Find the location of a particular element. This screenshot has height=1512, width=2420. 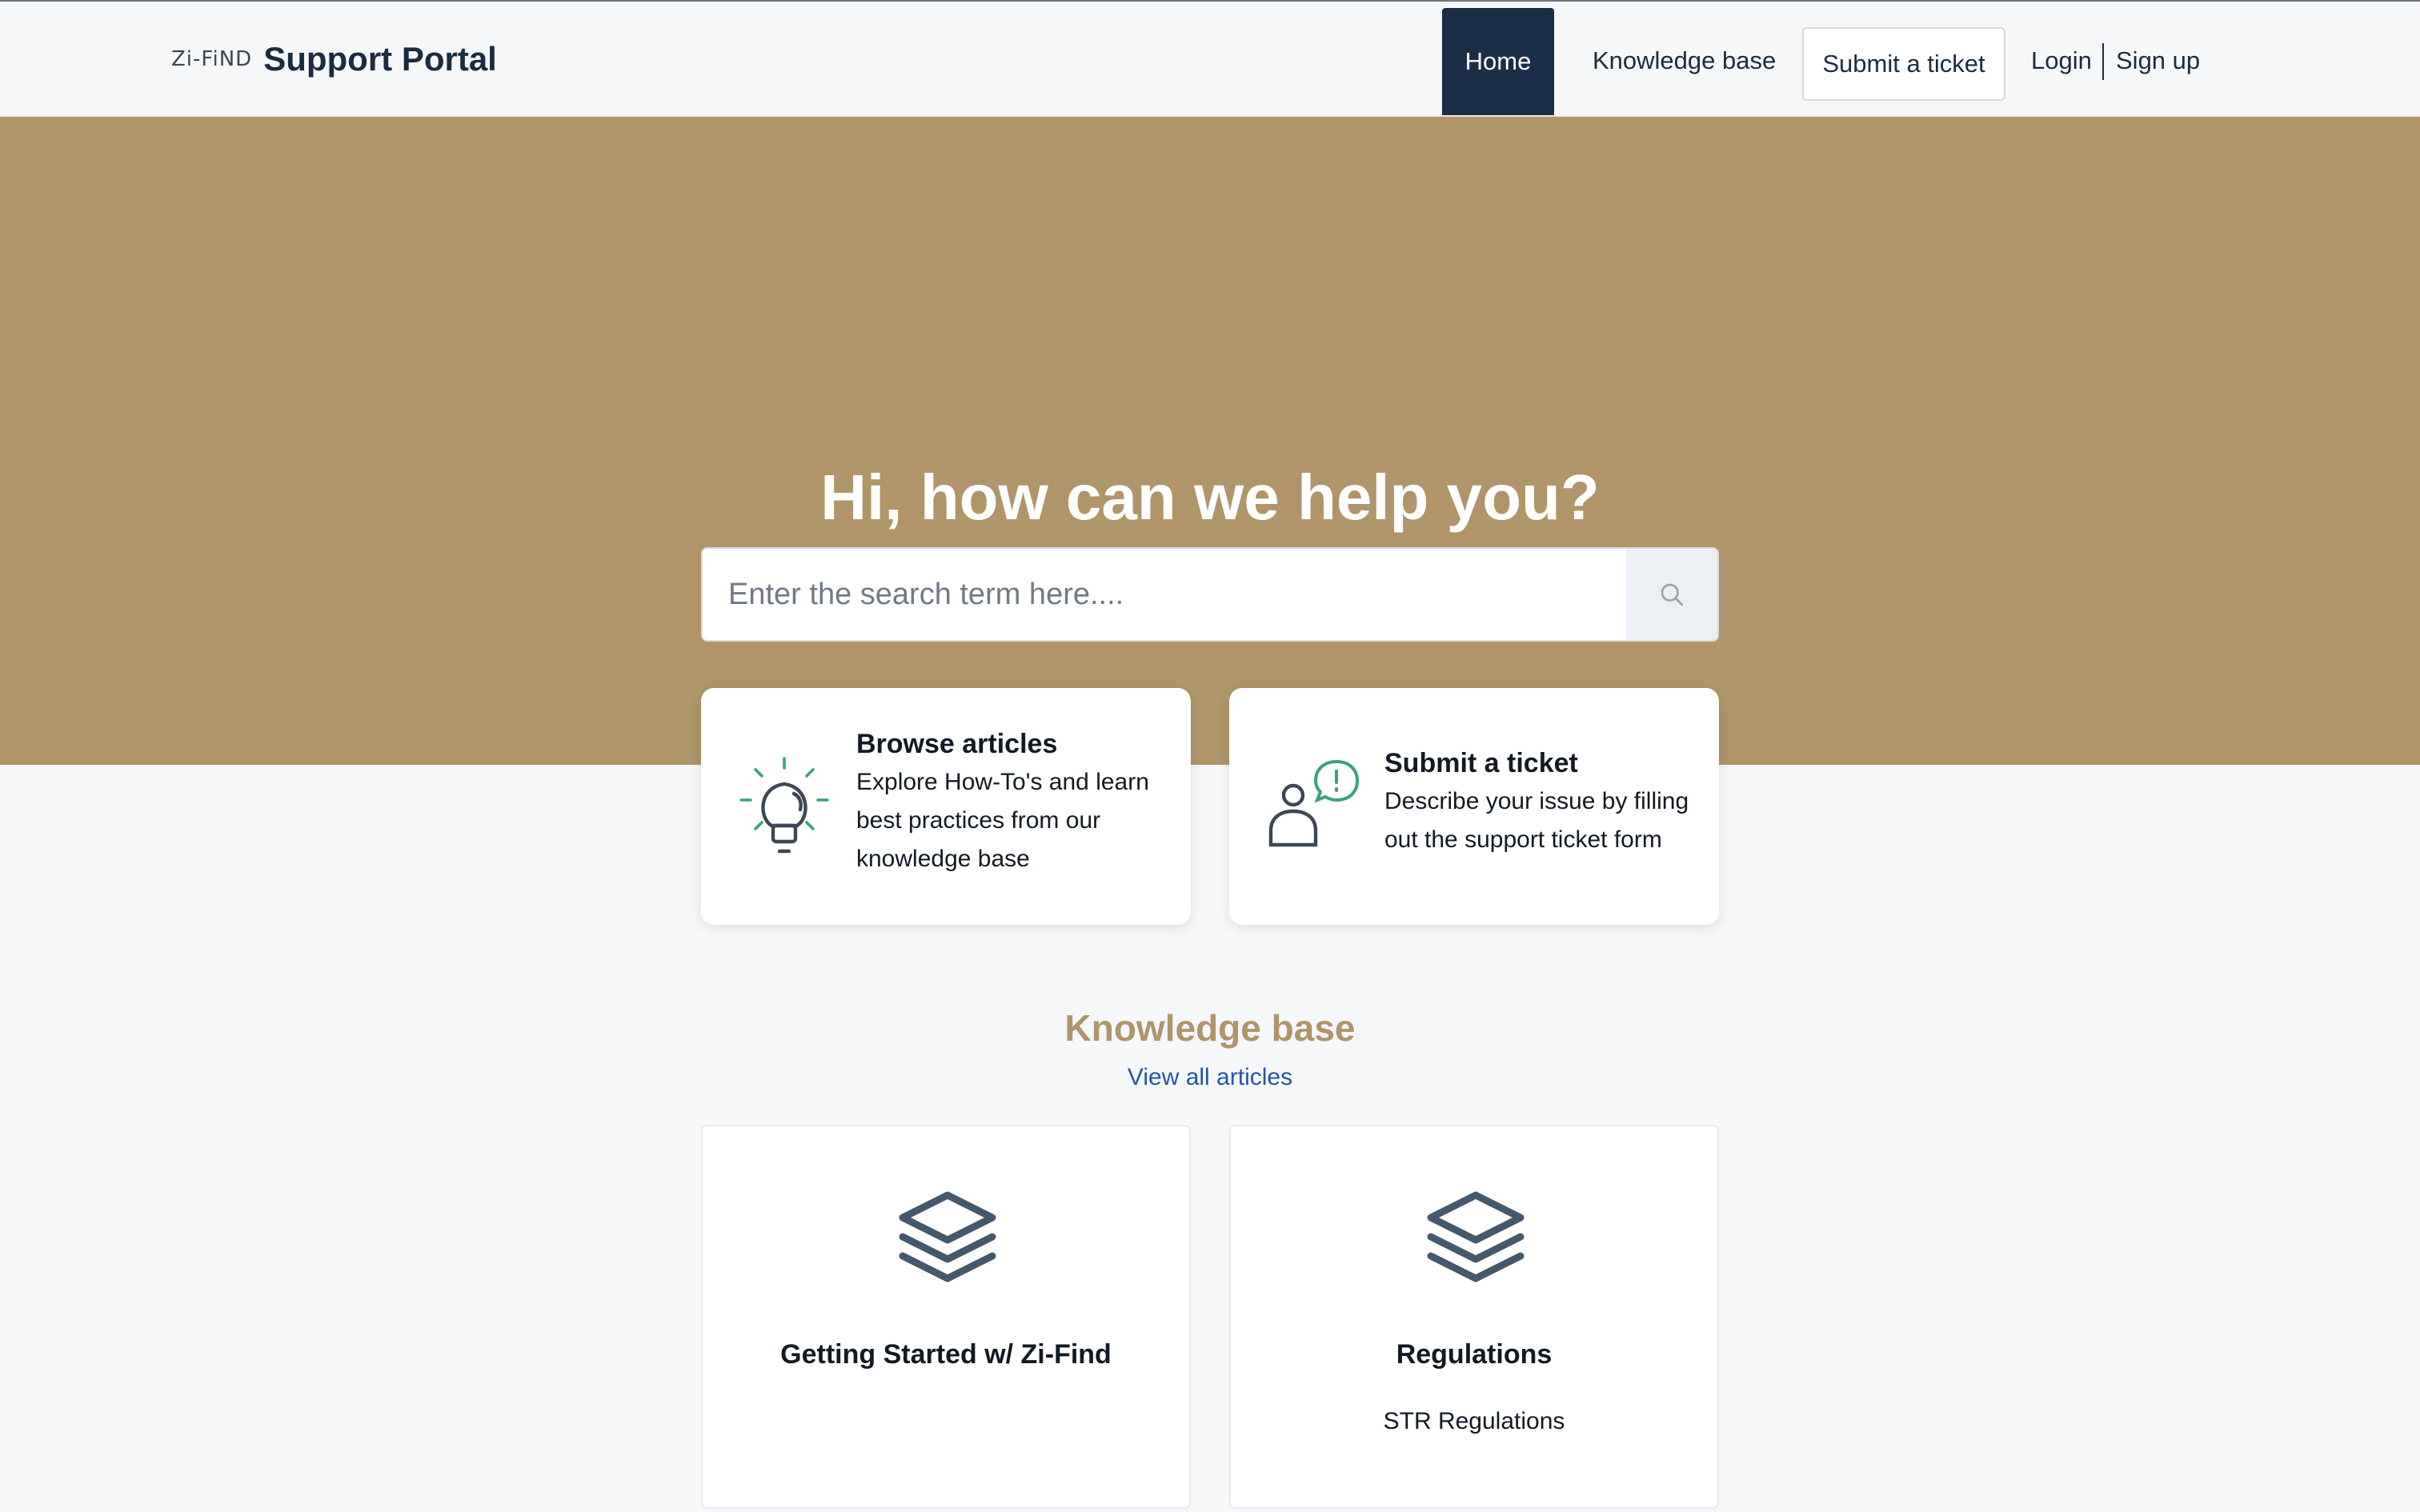

hero-title: Hi, how can we help you? is located at coordinates (1210, 497).